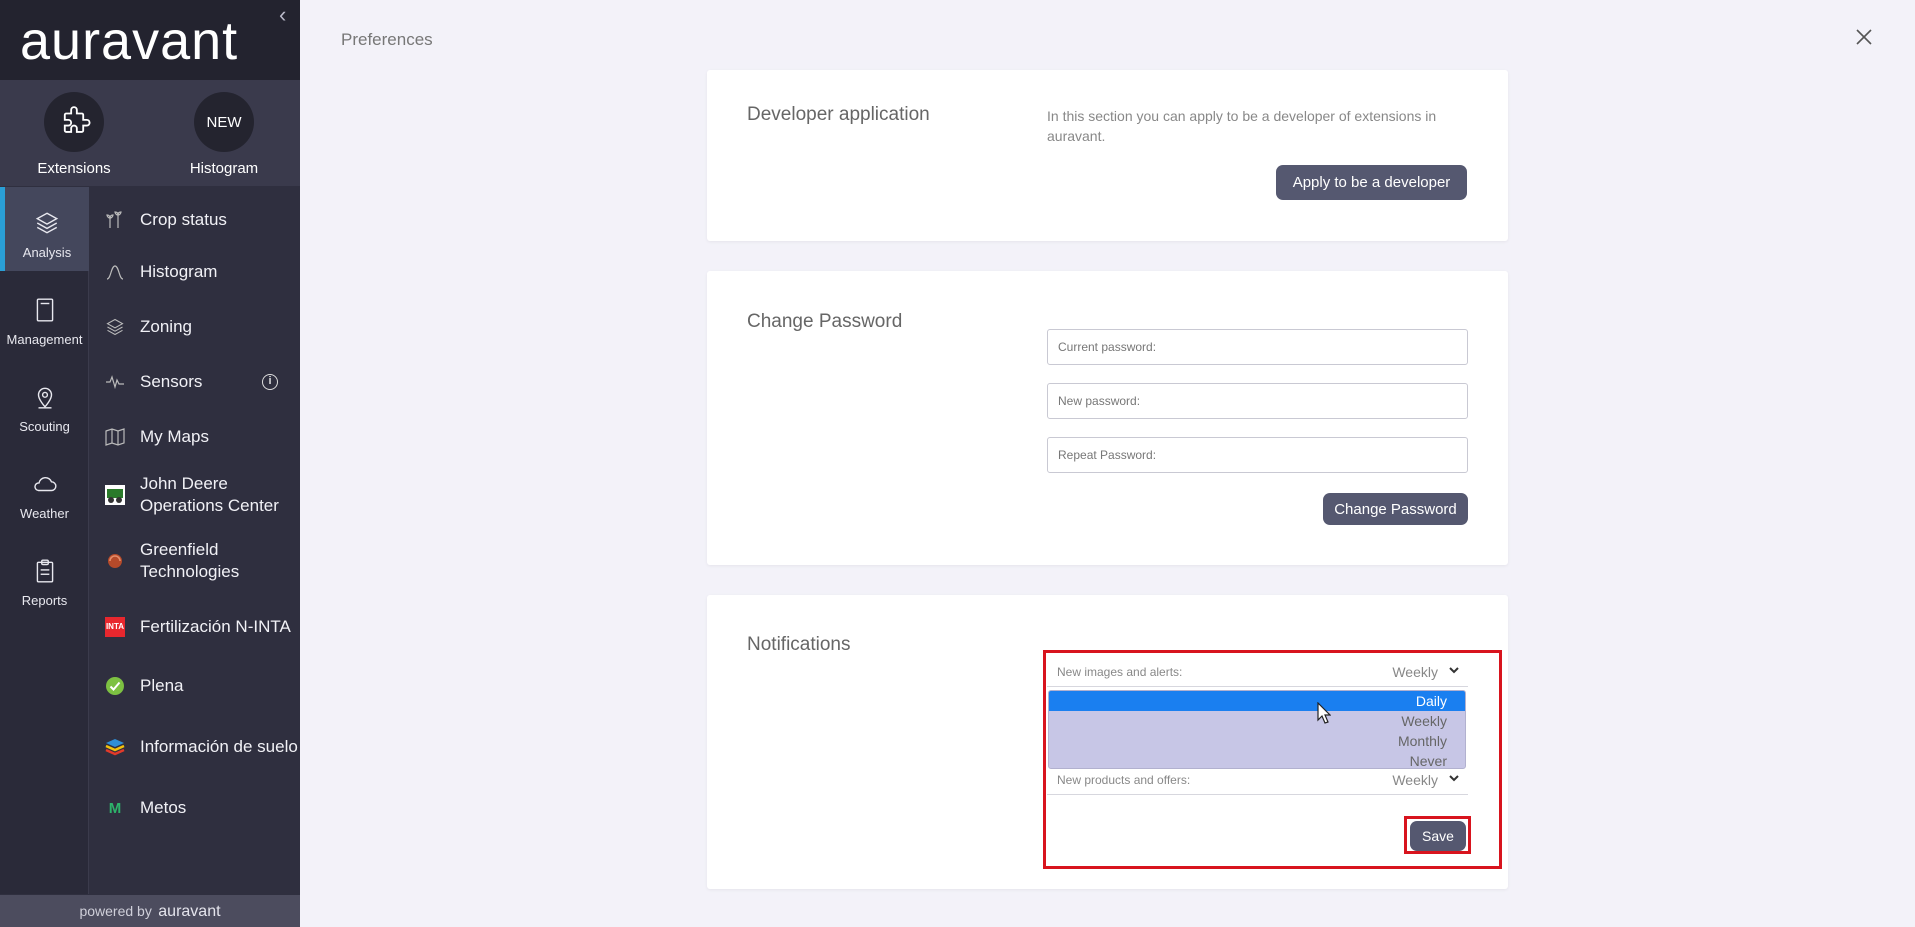 Image resolution: width=1915 pixels, height=927 pixels. I want to click on rail-item-scouting: Scouting, so click(44, 403).